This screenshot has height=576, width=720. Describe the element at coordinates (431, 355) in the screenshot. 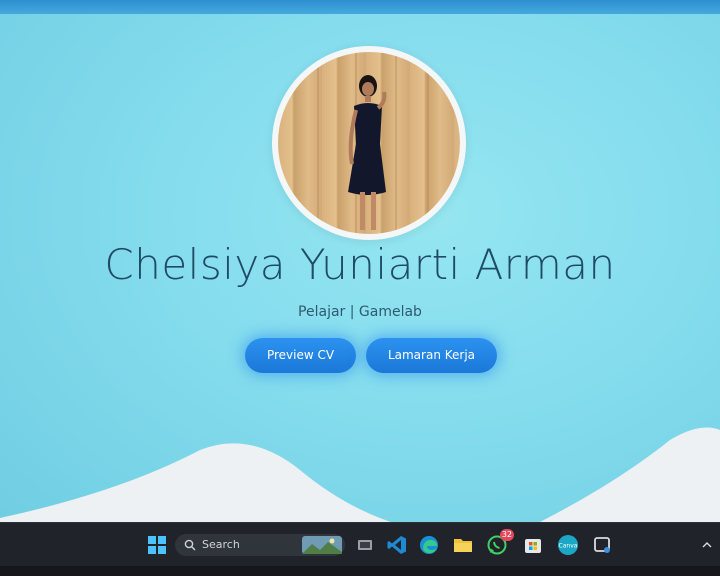

I see `lamaran-kerja-button: Lamaran Kerja` at that location.